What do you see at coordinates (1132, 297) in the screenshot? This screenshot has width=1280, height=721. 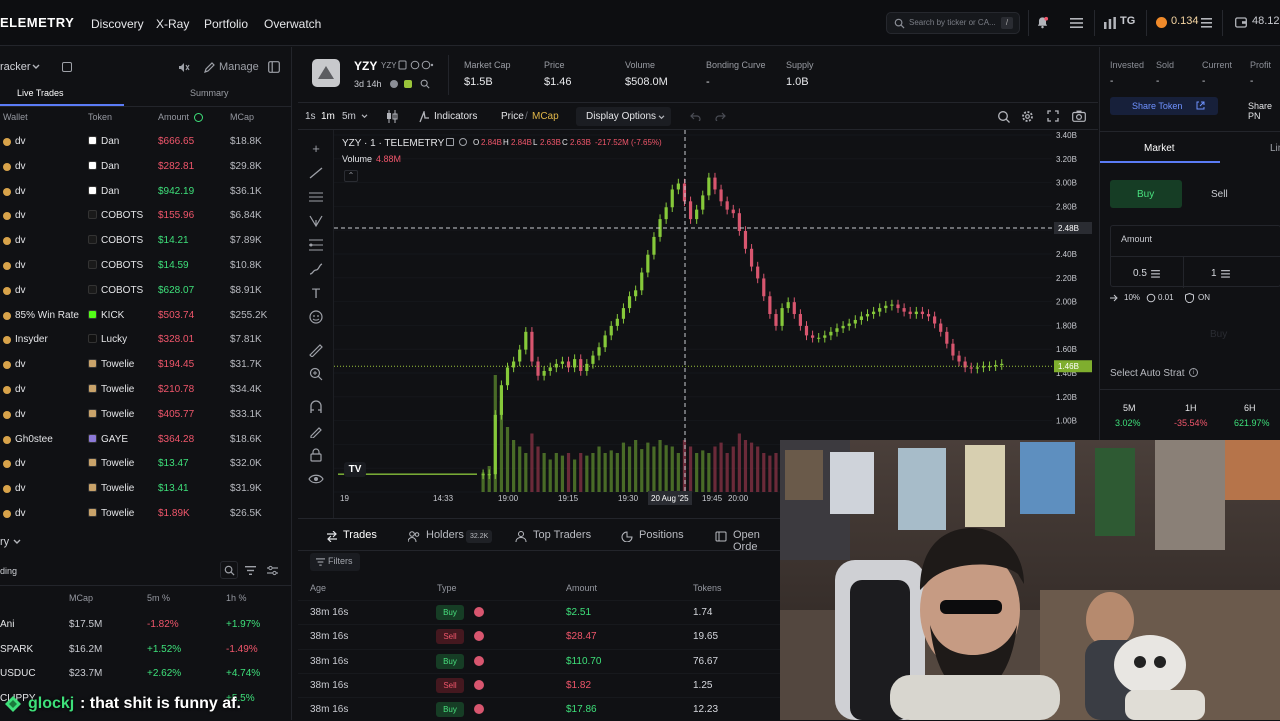 I see `slippage-value: 10%` at bounding box center [1132, 297].